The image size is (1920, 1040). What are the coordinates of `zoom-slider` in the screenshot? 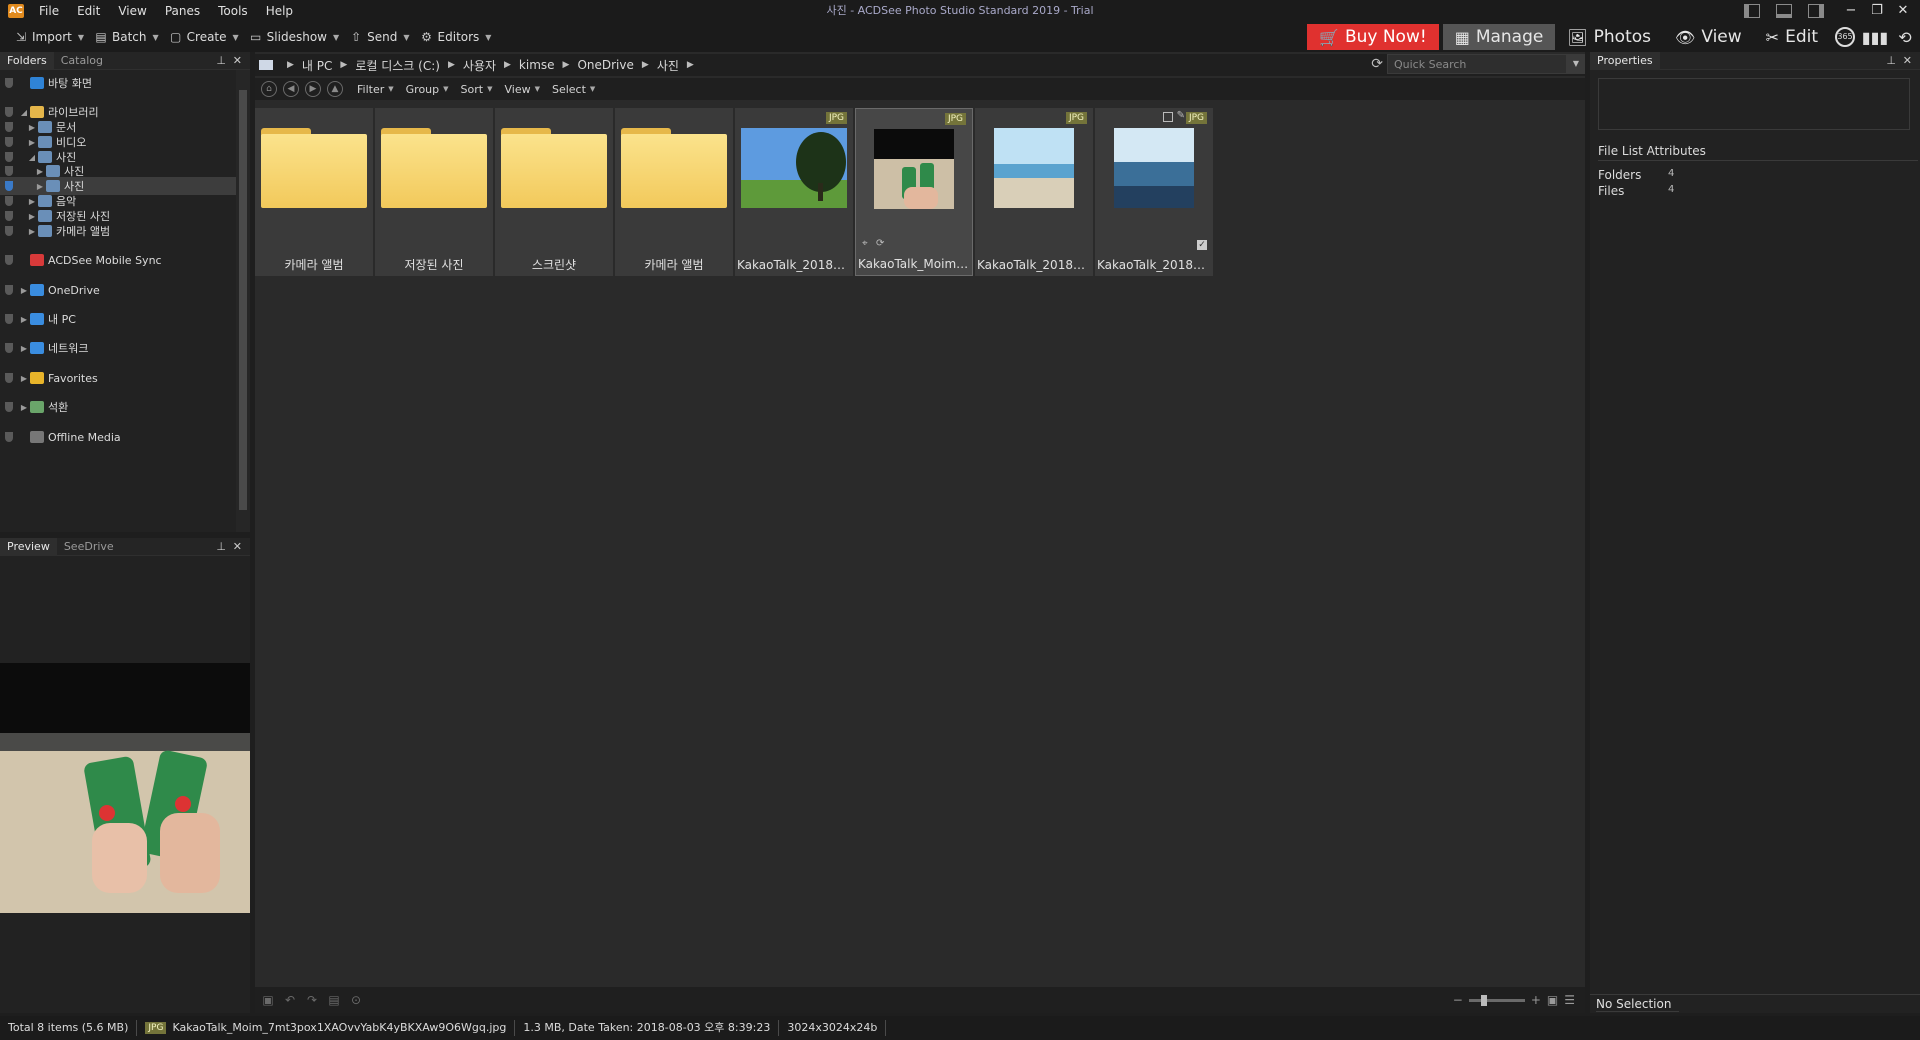 It's located at (1496, 1000).